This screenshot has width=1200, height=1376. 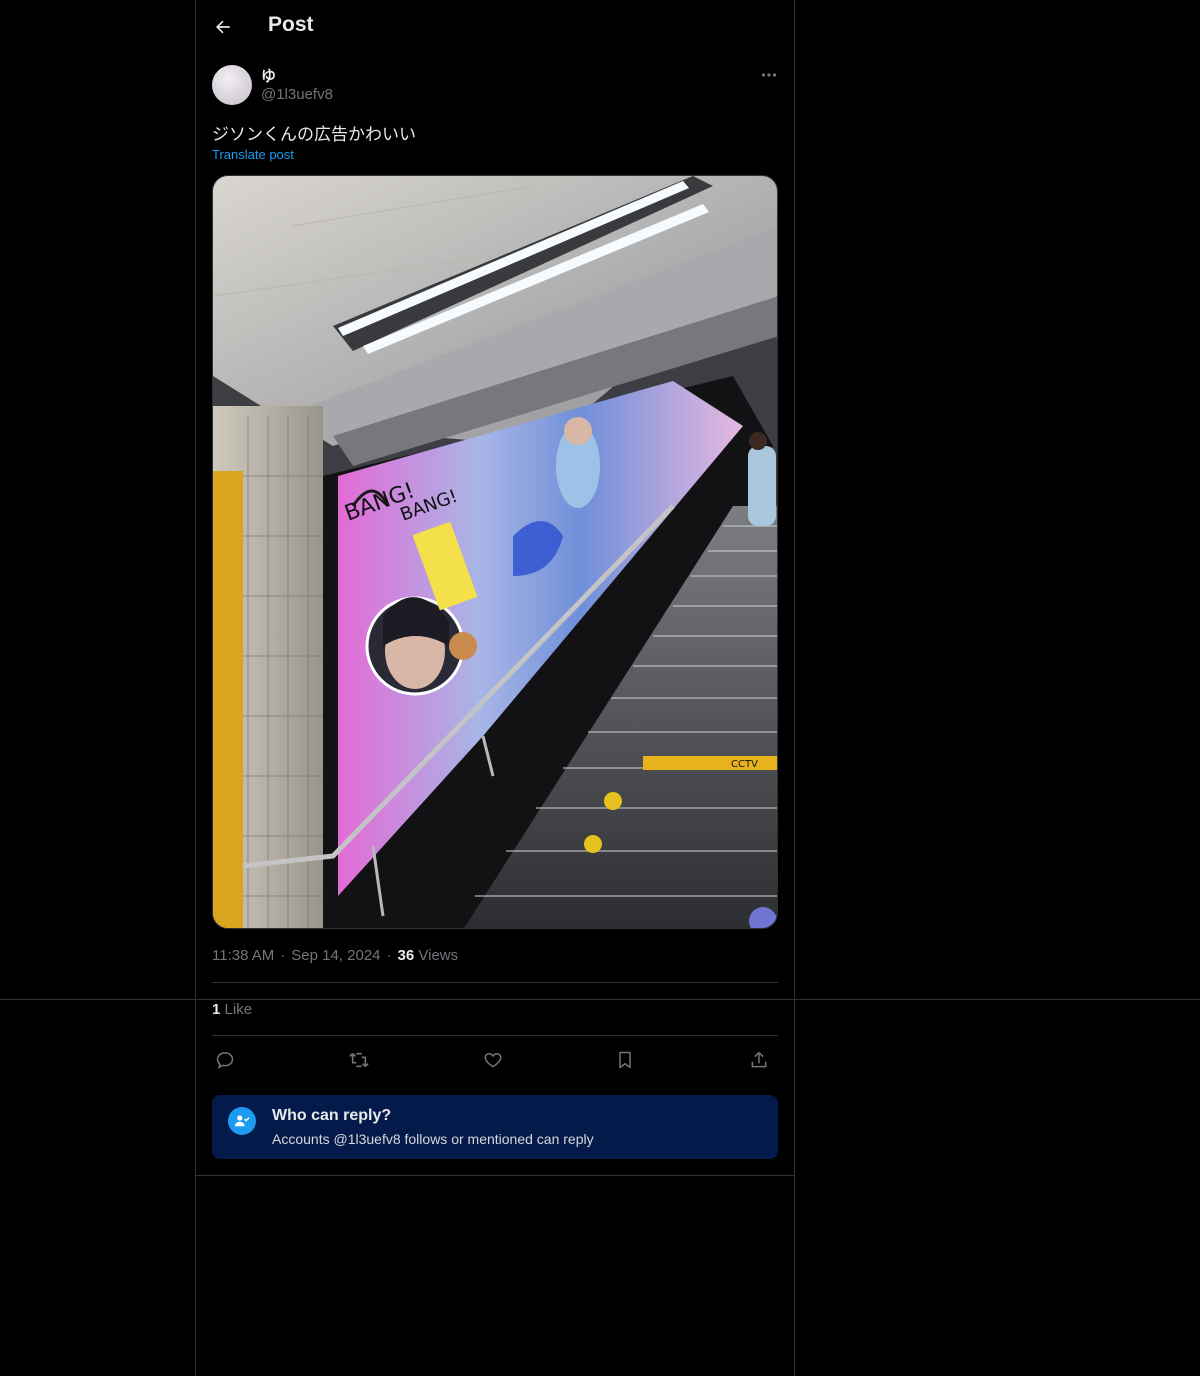 I want to click on back-button, so click(x=223, y=27).